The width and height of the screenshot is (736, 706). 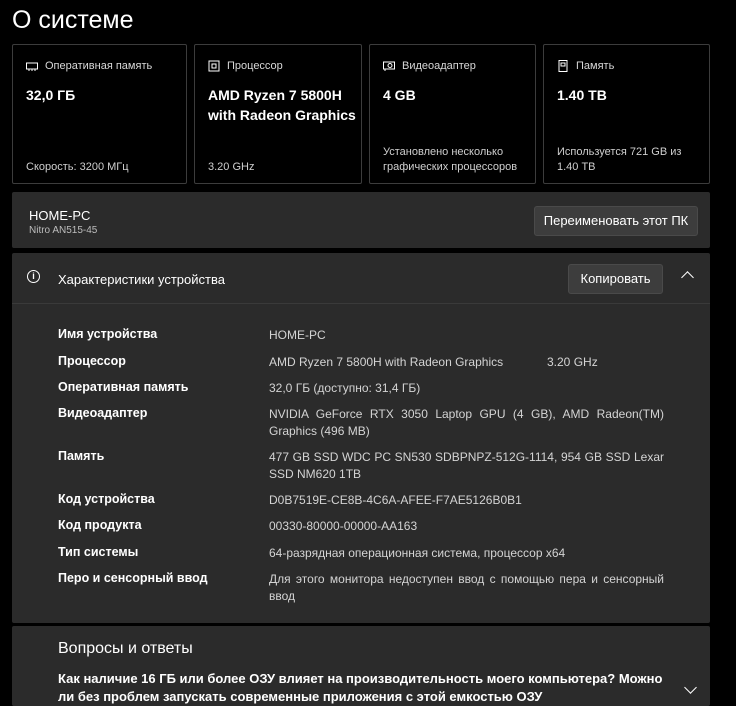 What do you see at coordinates (92, 361) in the screenshot?
I see `spec-key: Процессор` at bounding box center [92, 361].